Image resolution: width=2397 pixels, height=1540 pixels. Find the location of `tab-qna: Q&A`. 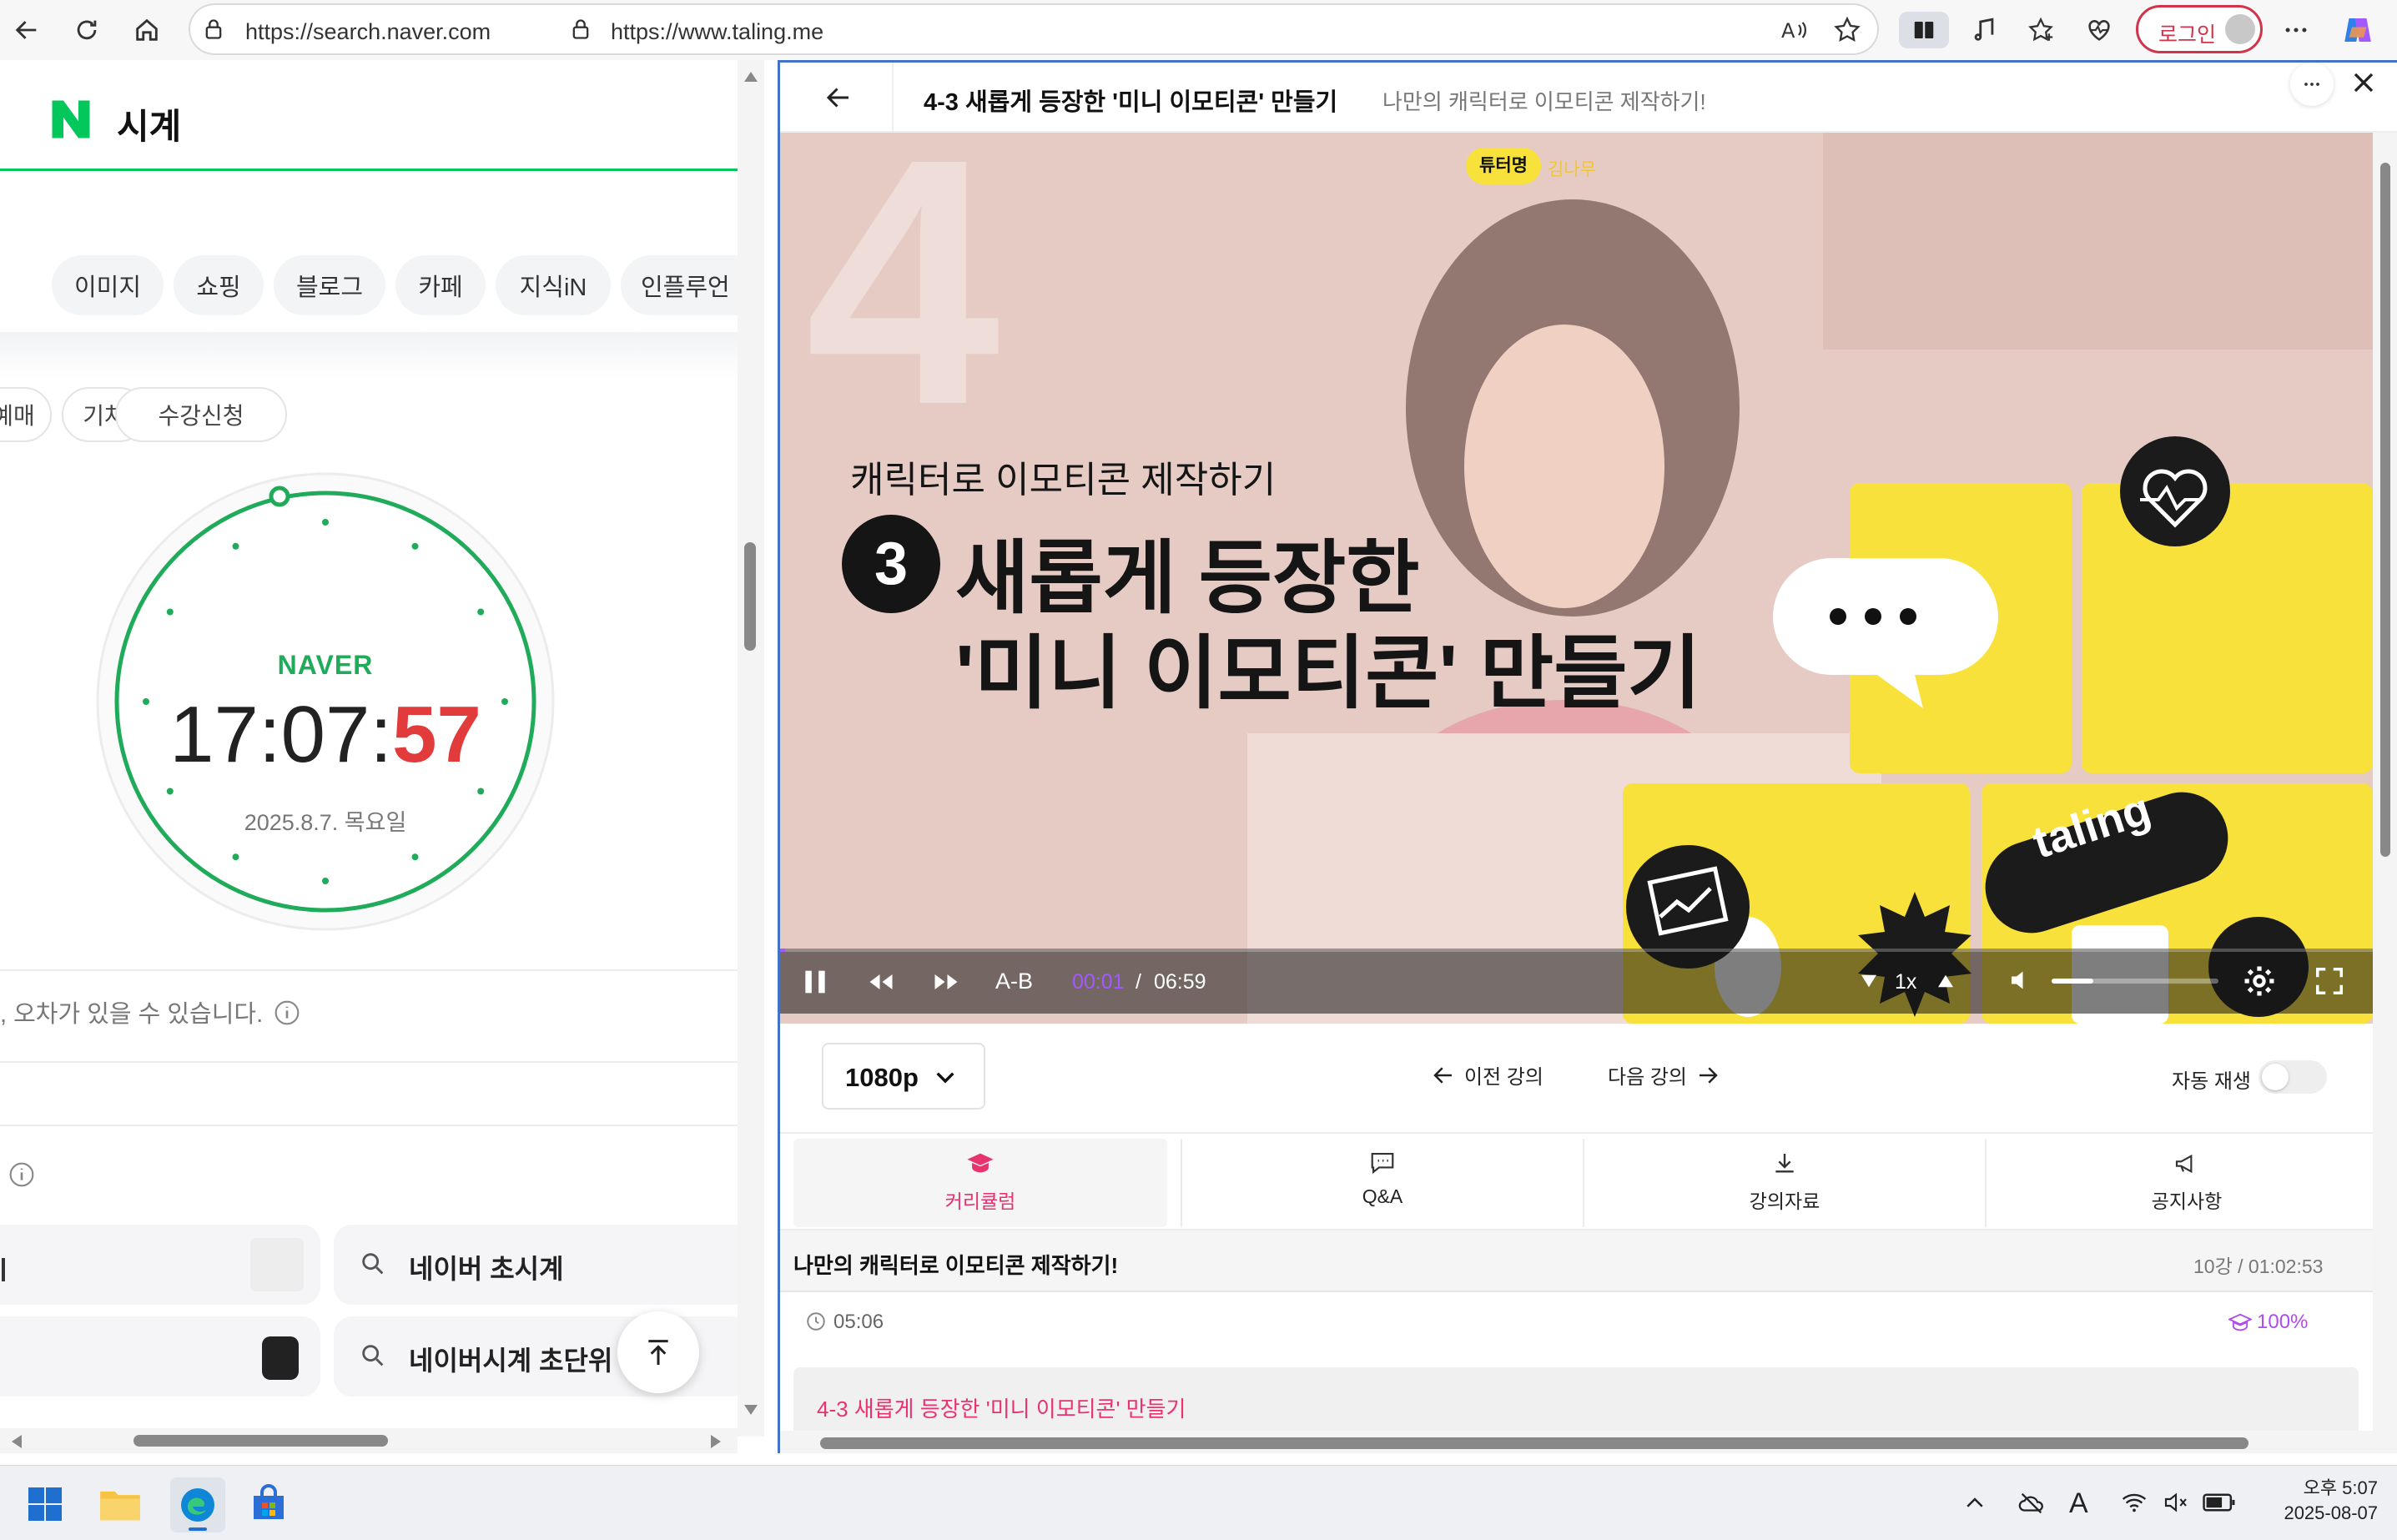

tab-qna: Q&A is located at coordinates (1383, 1183).